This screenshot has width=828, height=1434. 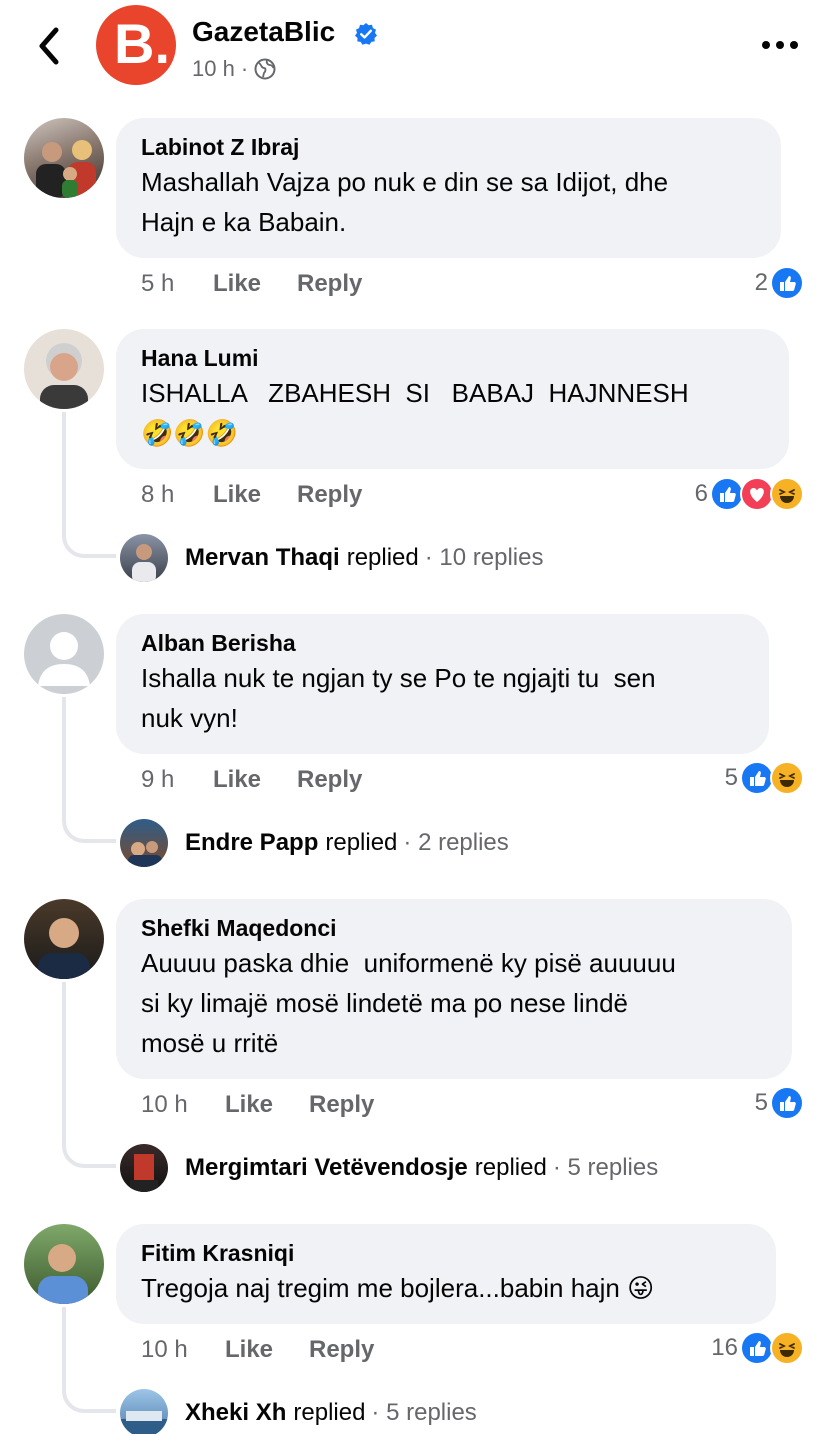 I want to click on comment-text-line: mosë u rritë, so click(x=210, y=1043).